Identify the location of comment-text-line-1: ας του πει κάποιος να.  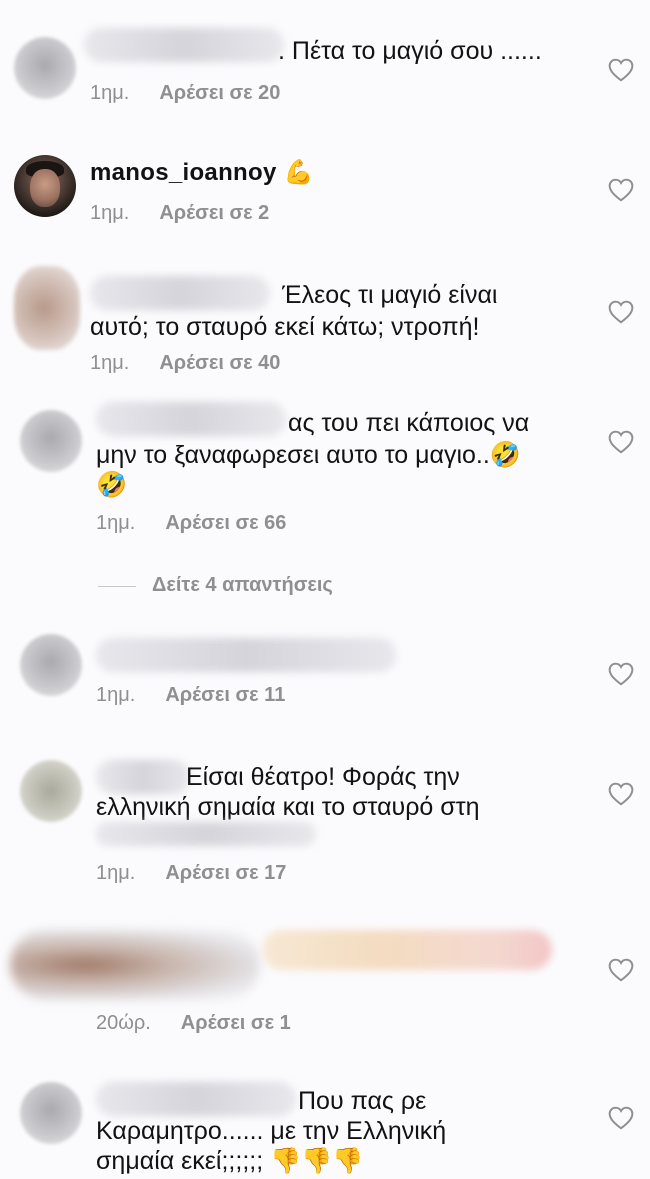
(409, 423).